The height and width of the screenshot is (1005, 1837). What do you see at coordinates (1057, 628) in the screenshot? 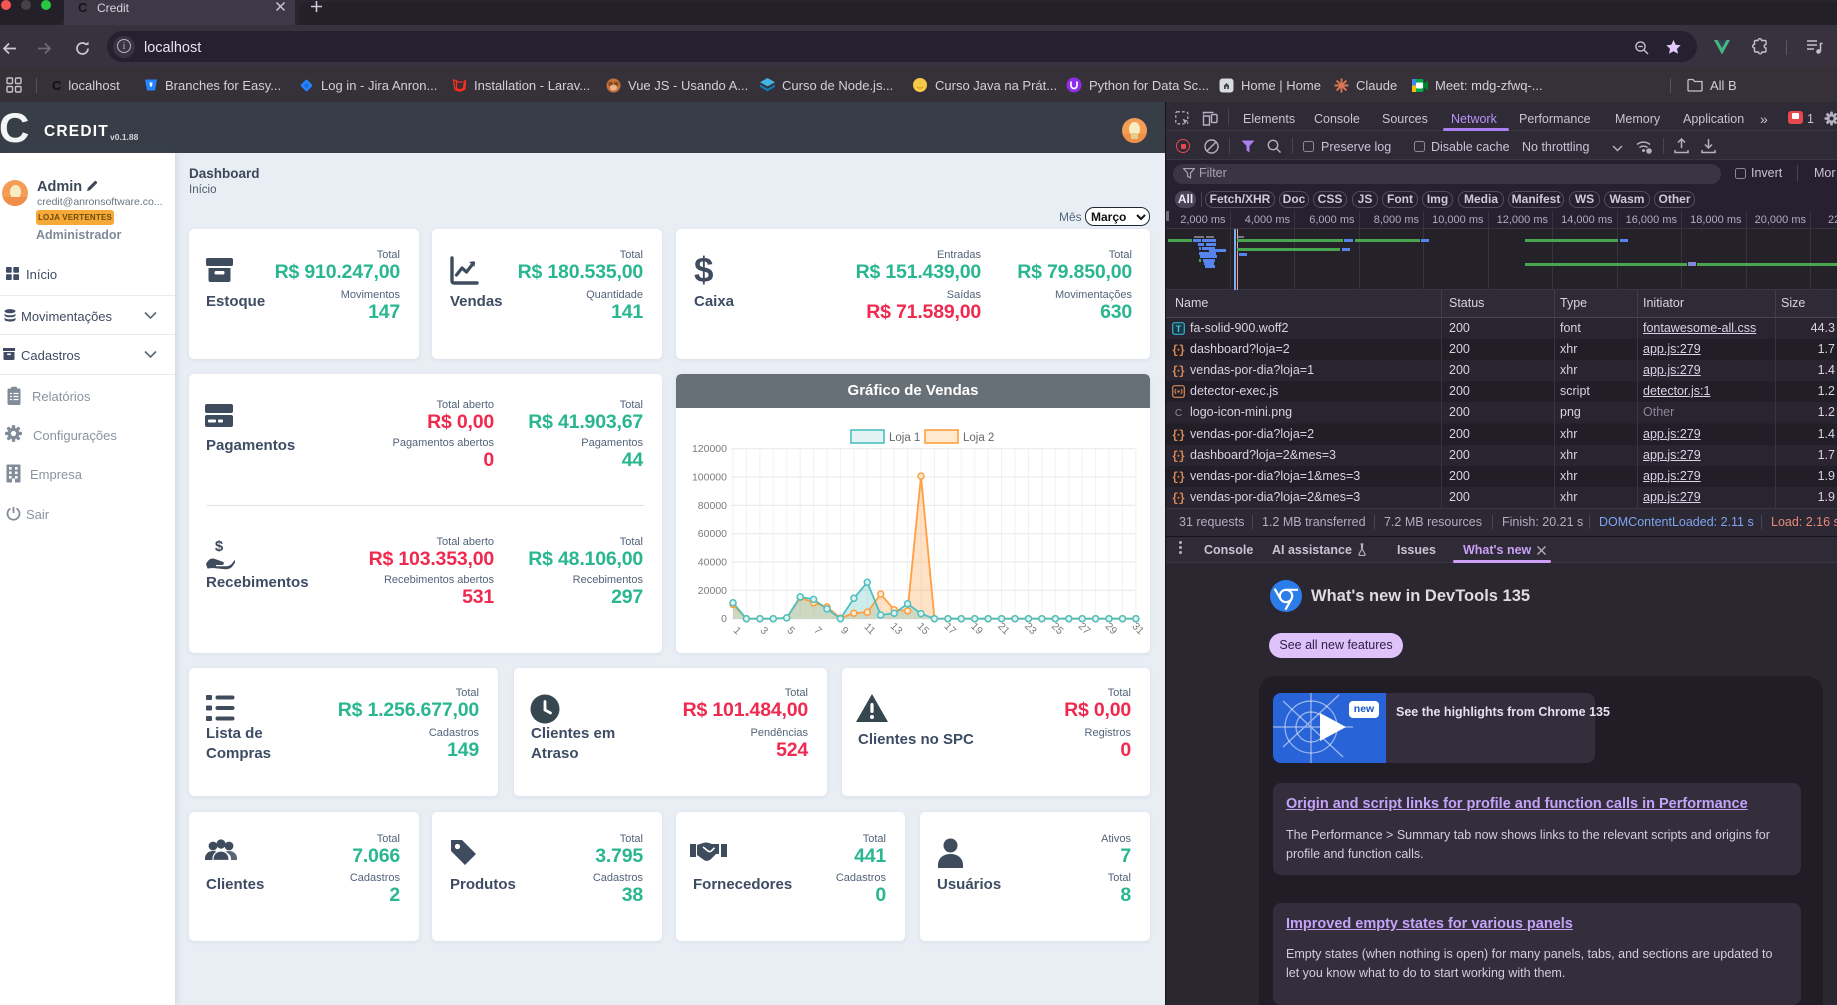
I see `svg-text: 25` at bounding box center [1057, 628].